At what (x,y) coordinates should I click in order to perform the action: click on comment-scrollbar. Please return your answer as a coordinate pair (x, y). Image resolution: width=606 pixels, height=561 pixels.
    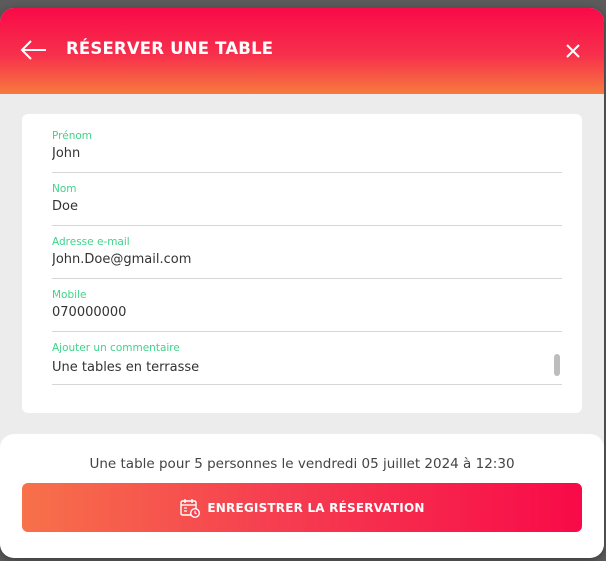
    Looking at the image, I should click on (557, 365).